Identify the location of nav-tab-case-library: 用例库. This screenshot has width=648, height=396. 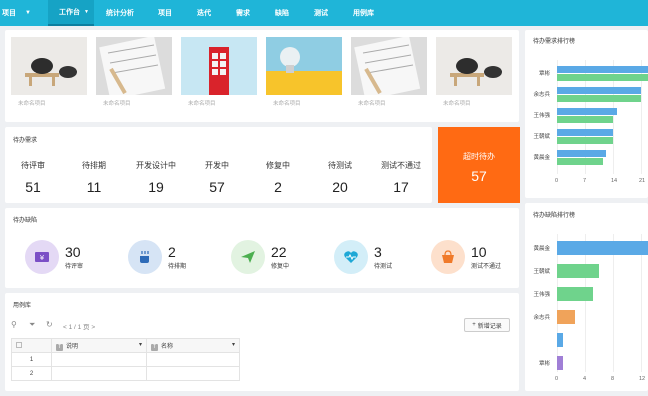
(363, 13).